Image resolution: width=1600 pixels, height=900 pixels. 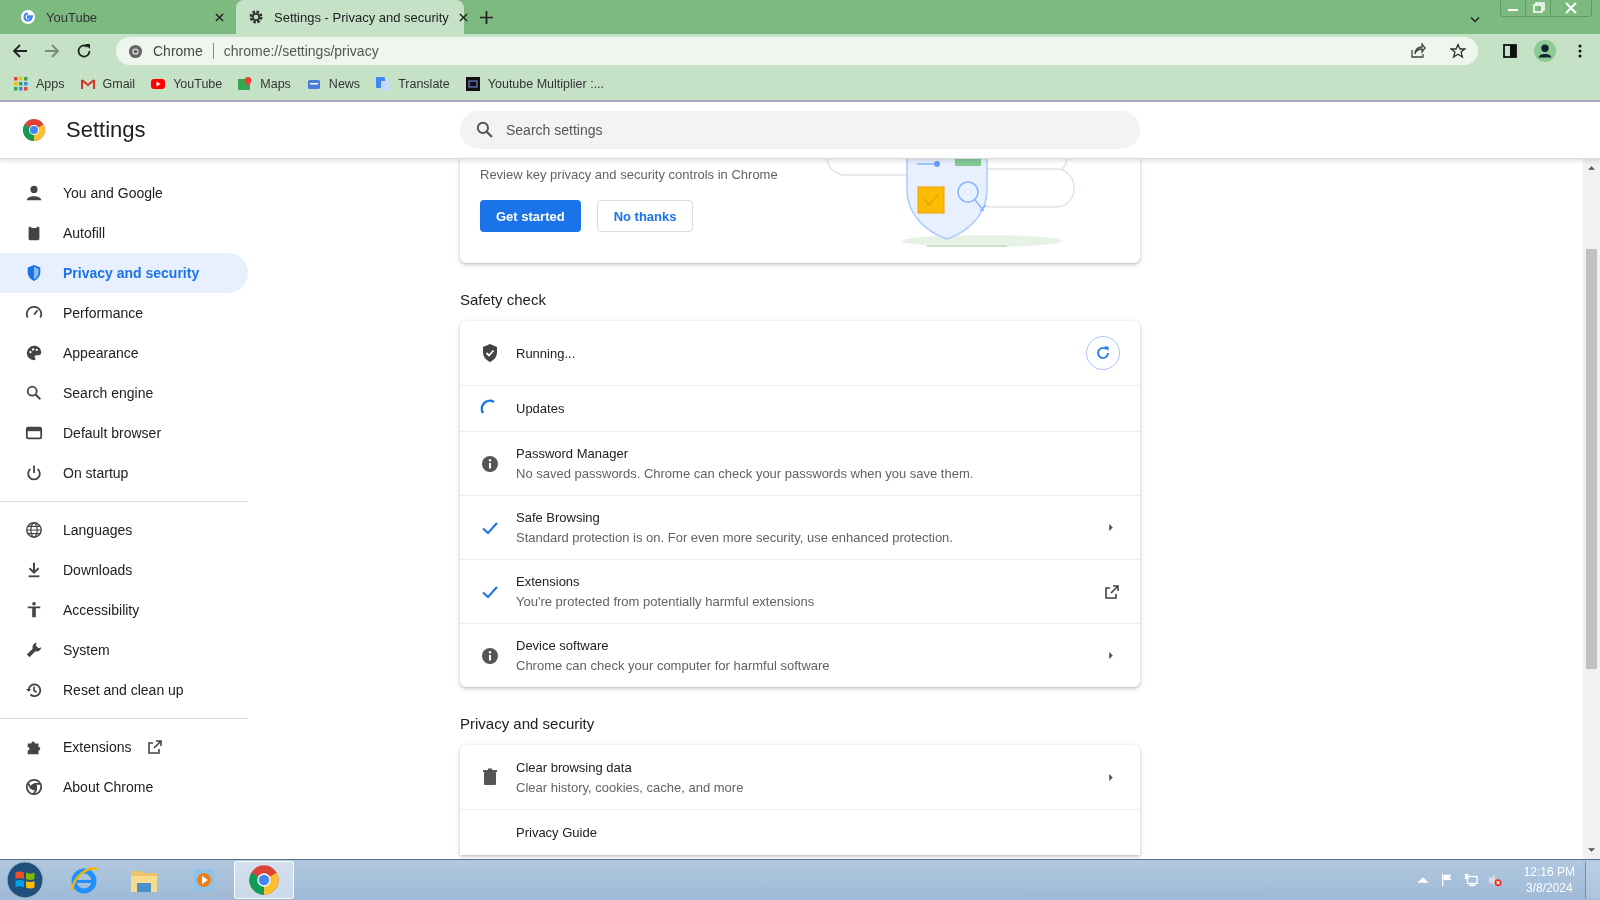 I want to click on reload-icon, so click(x=84, y=51).